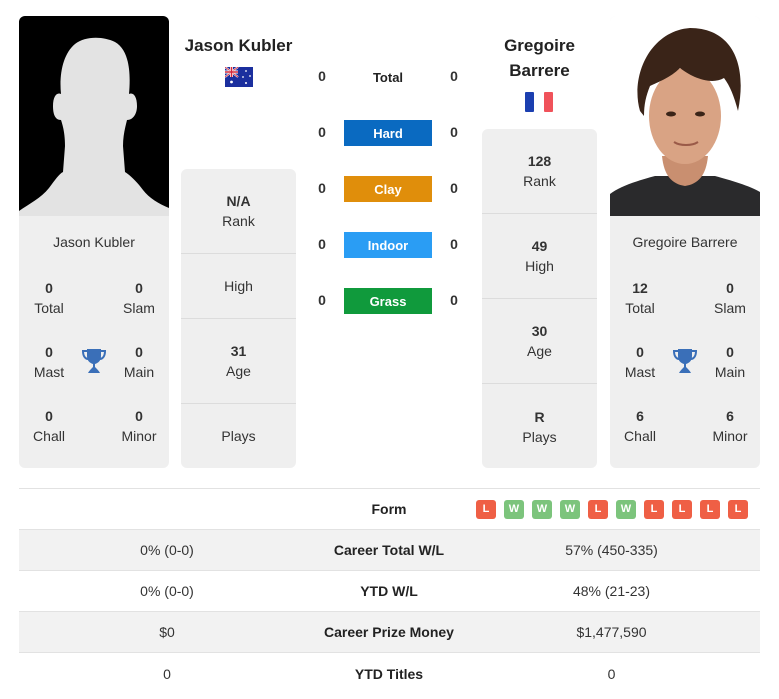 Image resolution: width=779 pixels, height=699 pixels. Describe the element at coordinates (322, 132) in the screenshot. I see `h2h-hard-p1: 0` at that location.